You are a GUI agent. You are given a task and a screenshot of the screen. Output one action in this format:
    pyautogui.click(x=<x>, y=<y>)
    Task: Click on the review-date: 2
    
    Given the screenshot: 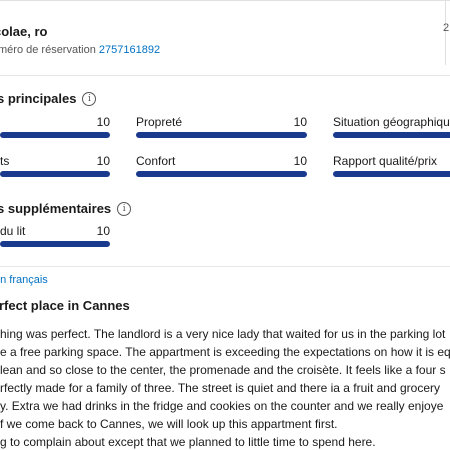 What is the action you would take?
    pyautogui.click(x=446, y=28)
    